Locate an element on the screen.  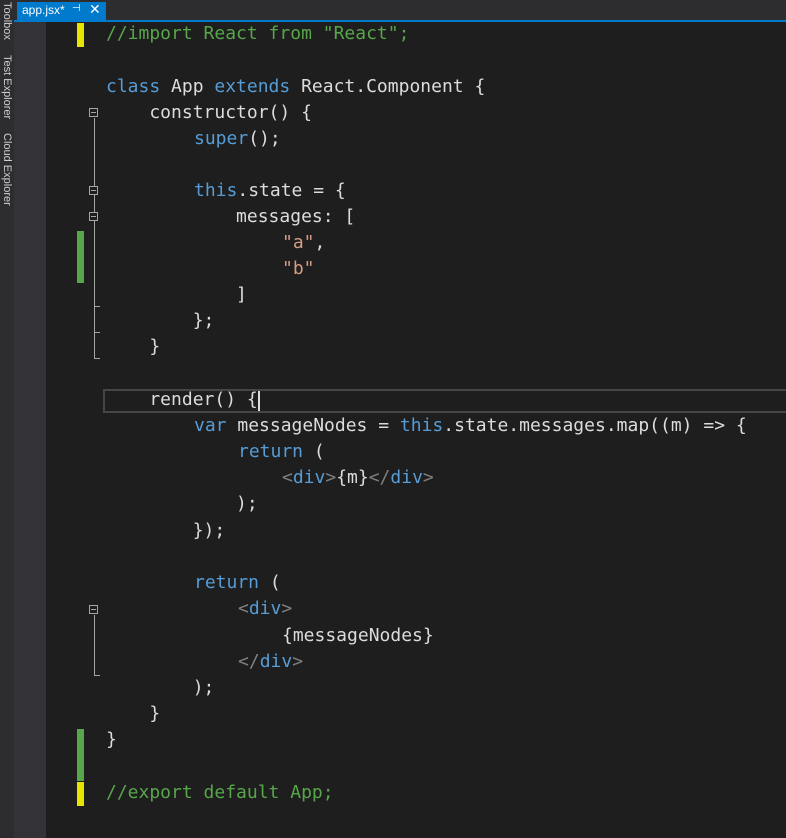
keyword: super is located at coordinates (221, 138).